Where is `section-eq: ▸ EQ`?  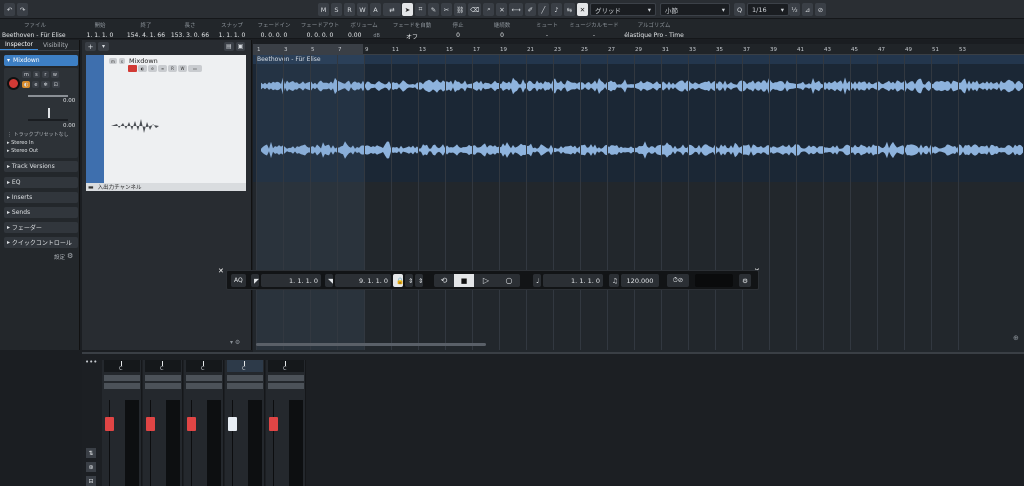
section-eq: ▸ EQ is located at coordinates (41, 182).